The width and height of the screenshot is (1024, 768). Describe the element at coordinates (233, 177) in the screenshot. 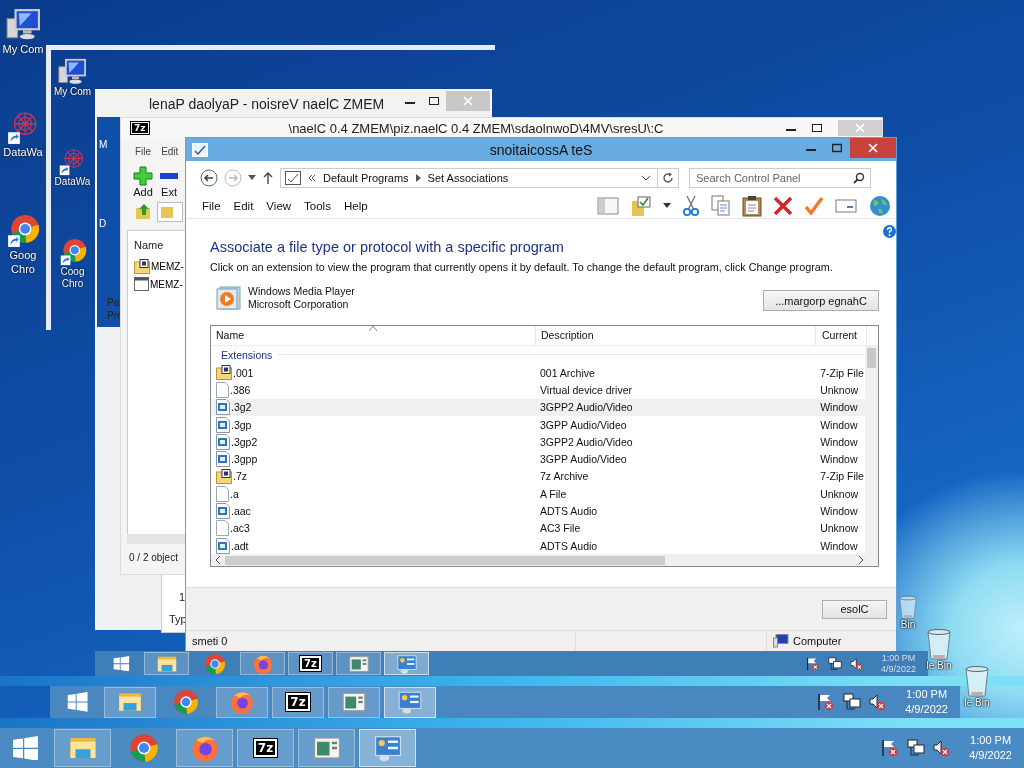

I see `forward-button` at that location.